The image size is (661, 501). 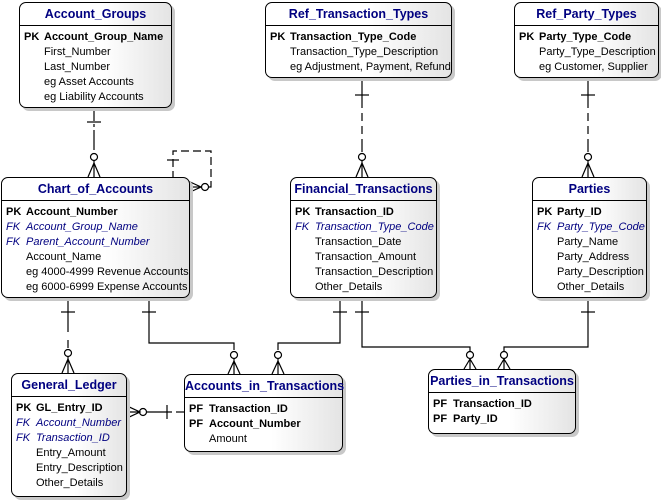 I want to click on attribute-name: Amount, so click(x=228, y=439).